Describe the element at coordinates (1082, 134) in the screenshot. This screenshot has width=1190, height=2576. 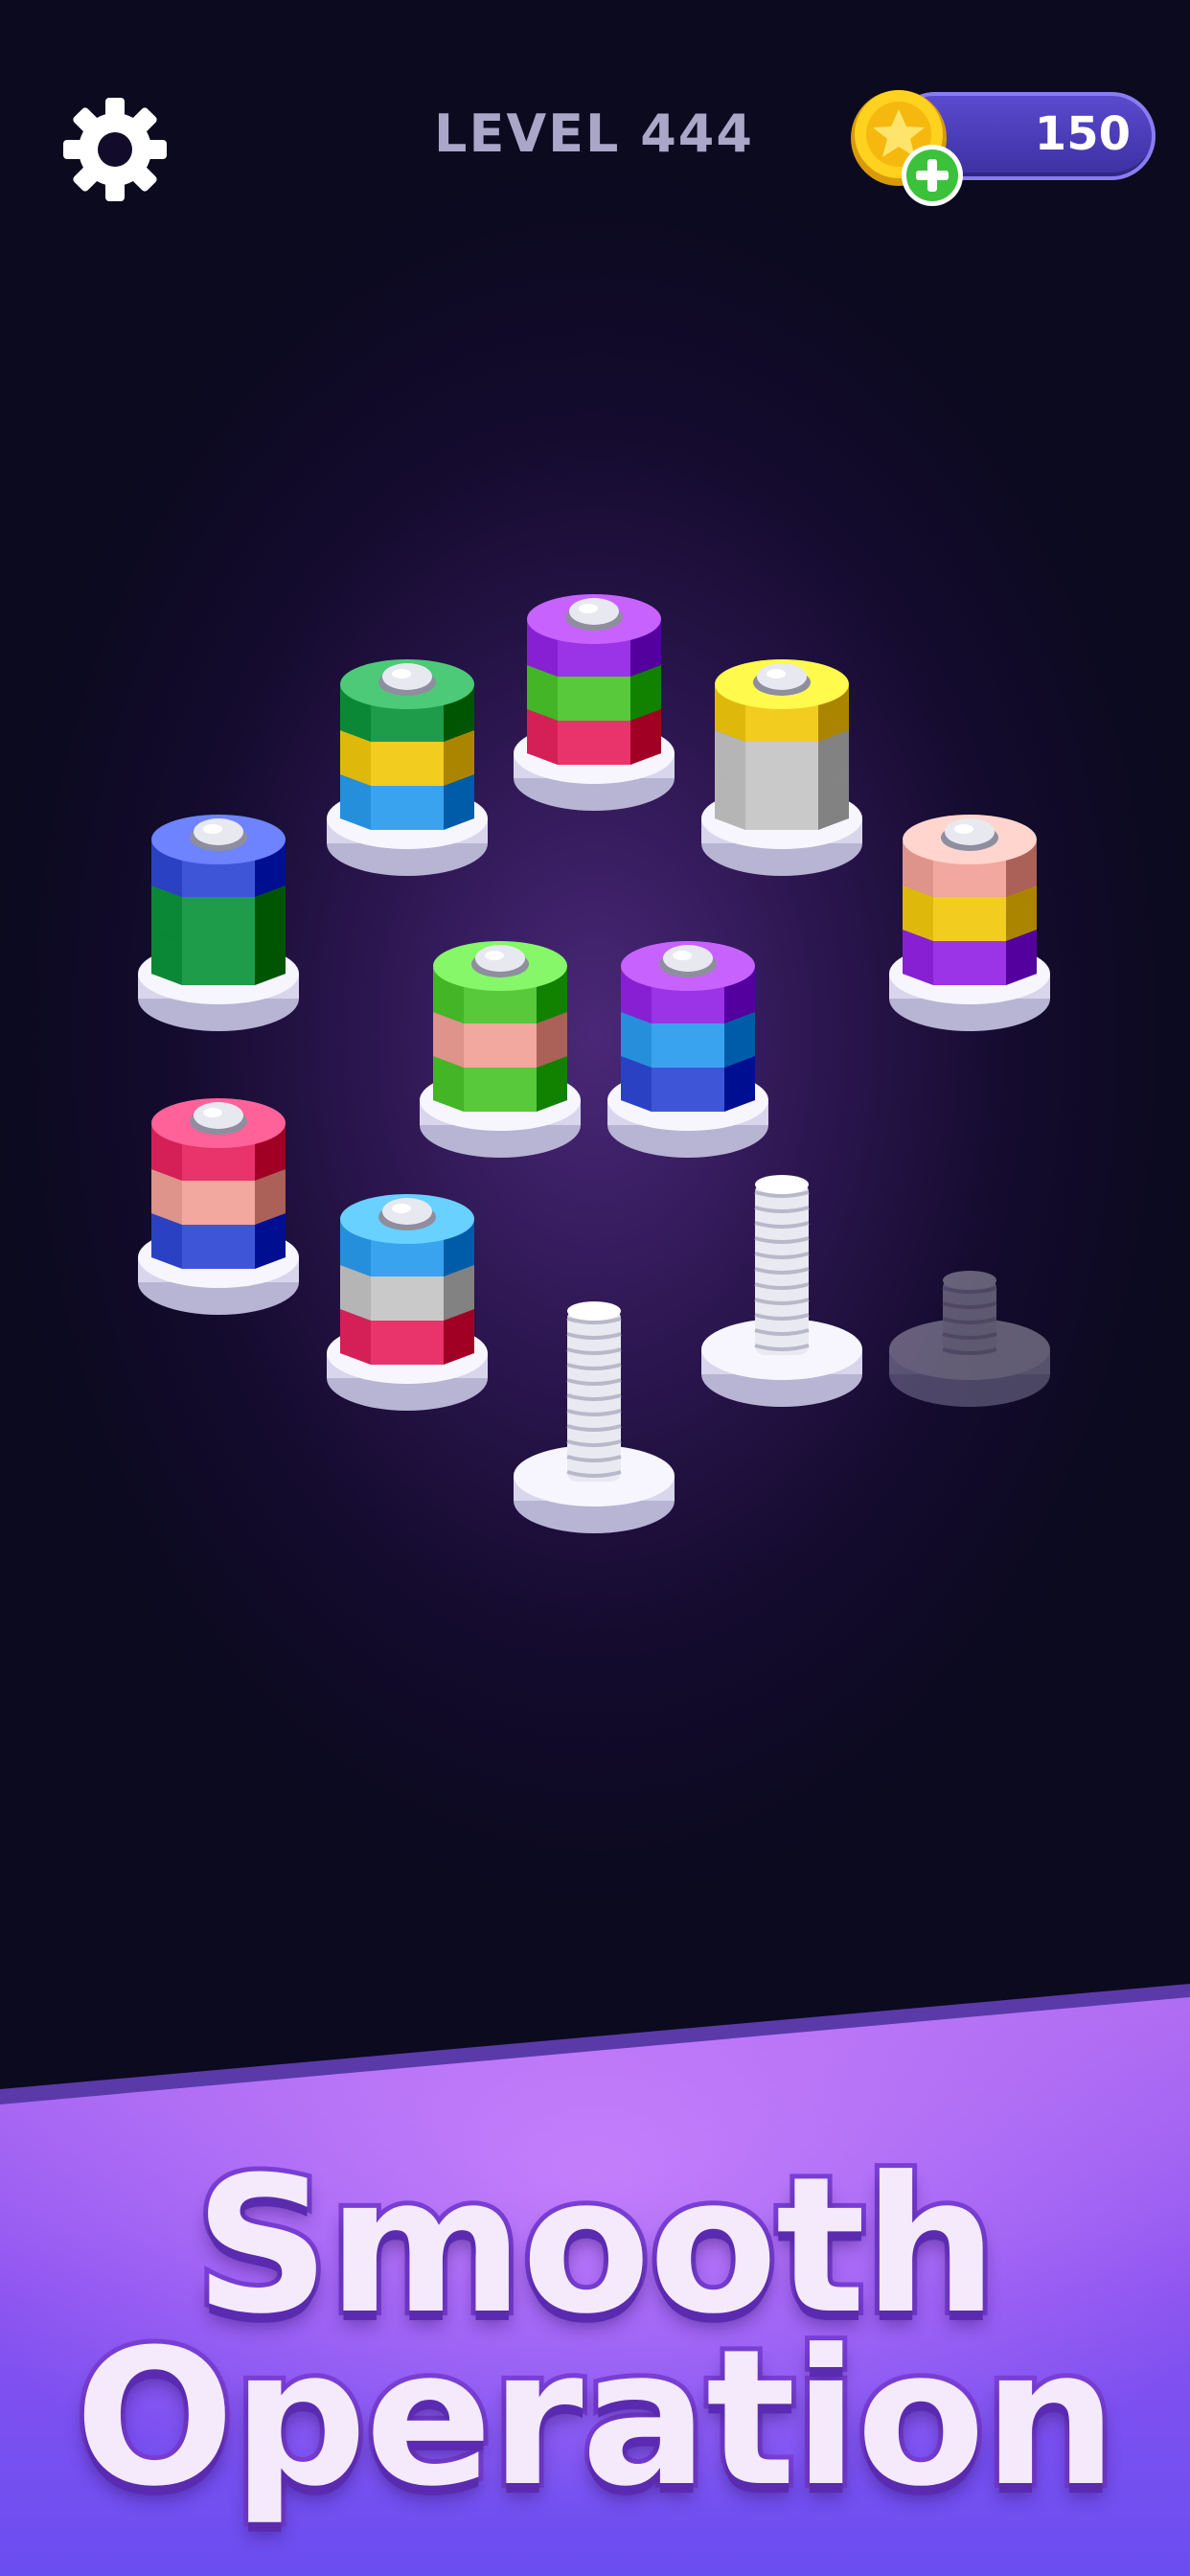
I see `coin-count: 150` at that location.